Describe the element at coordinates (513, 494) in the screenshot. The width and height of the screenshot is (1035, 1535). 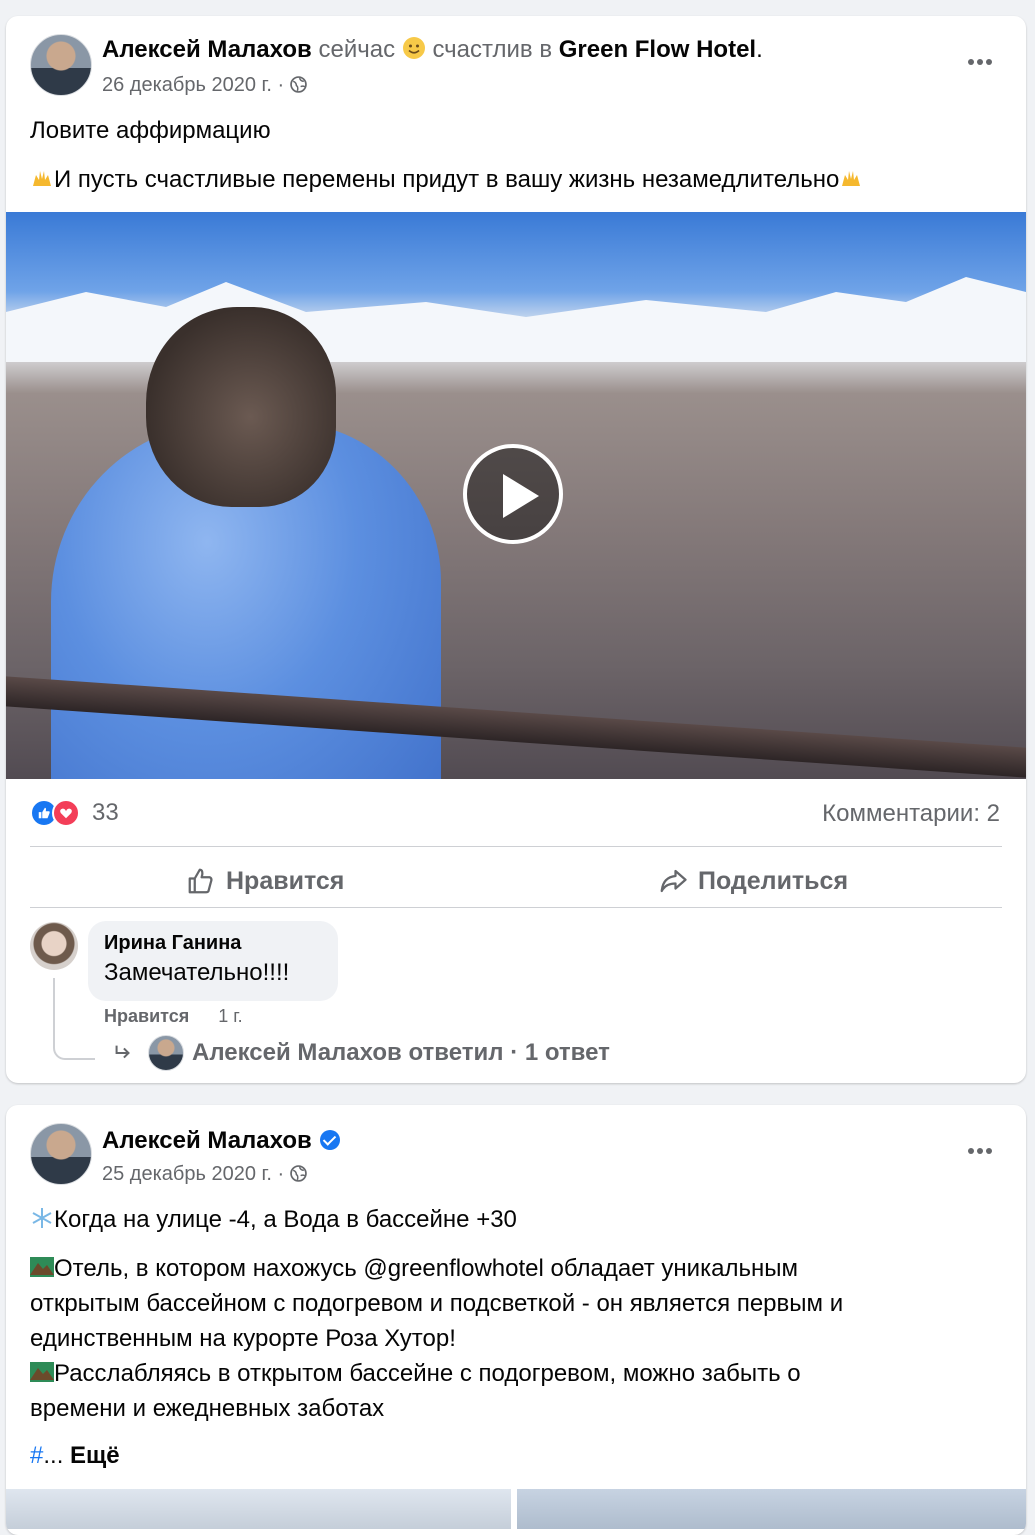
I see `play-icon` at that location.